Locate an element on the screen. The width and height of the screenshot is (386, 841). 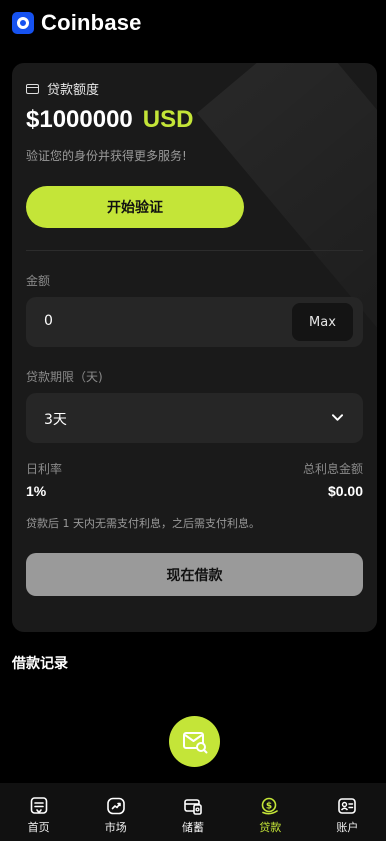
support-chat-button is located at coordinates (194, 741).